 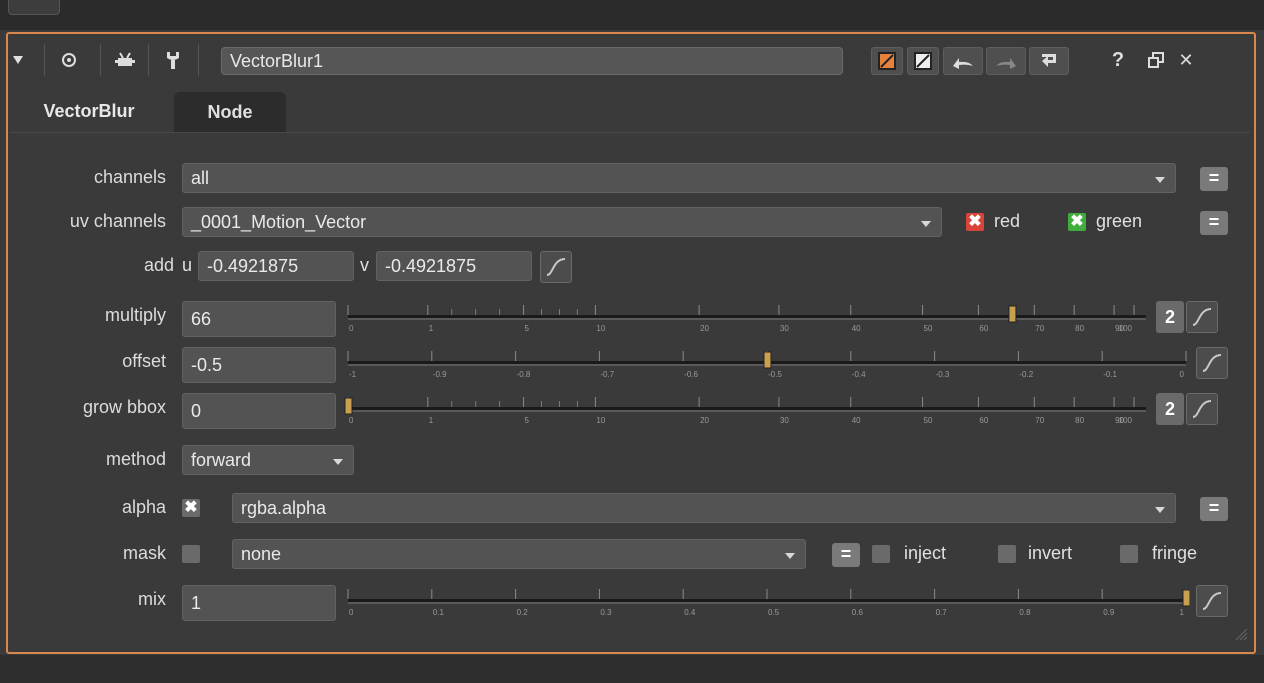 What do you see at coordinates (1202, 317) in the screenshot?
I see `multiply-animation-curve-icon` at bounding box center [1202, 317].